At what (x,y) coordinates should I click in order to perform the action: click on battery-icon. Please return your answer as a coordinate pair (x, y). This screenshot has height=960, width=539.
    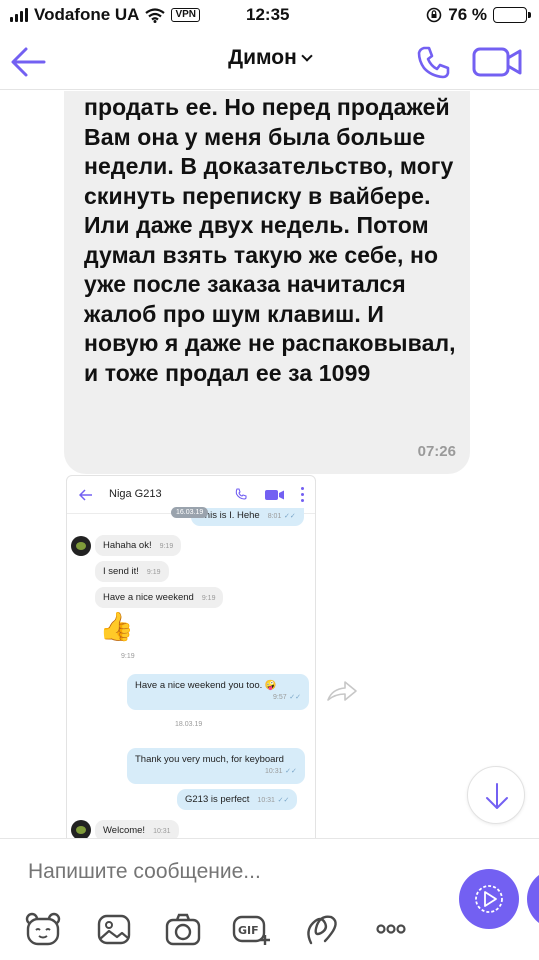
    Looking at the image, I should click on (512, 15).